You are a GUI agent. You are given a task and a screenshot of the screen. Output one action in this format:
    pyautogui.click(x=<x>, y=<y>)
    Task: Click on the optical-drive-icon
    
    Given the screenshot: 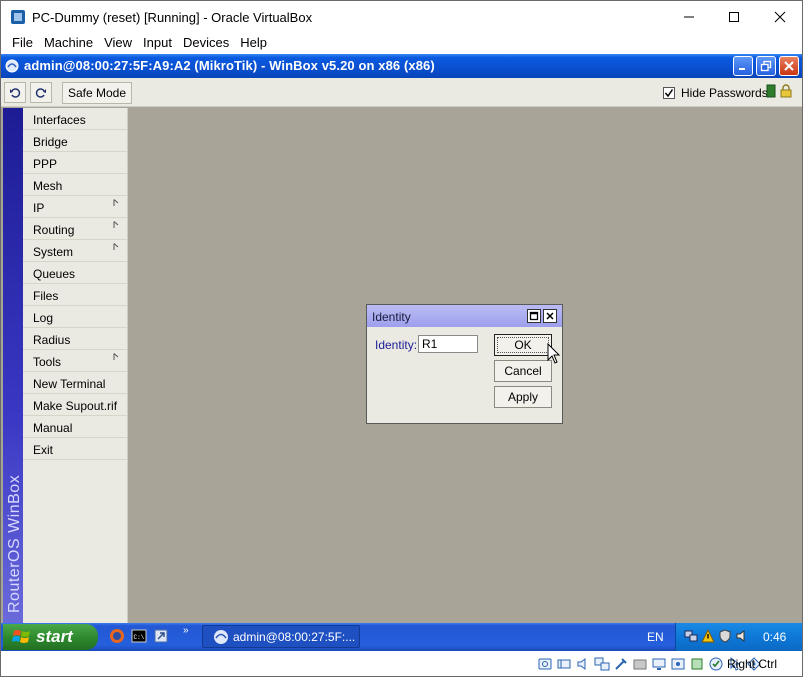 What is the action you would take?
    pyautogui.click(x=564, y=664)
    